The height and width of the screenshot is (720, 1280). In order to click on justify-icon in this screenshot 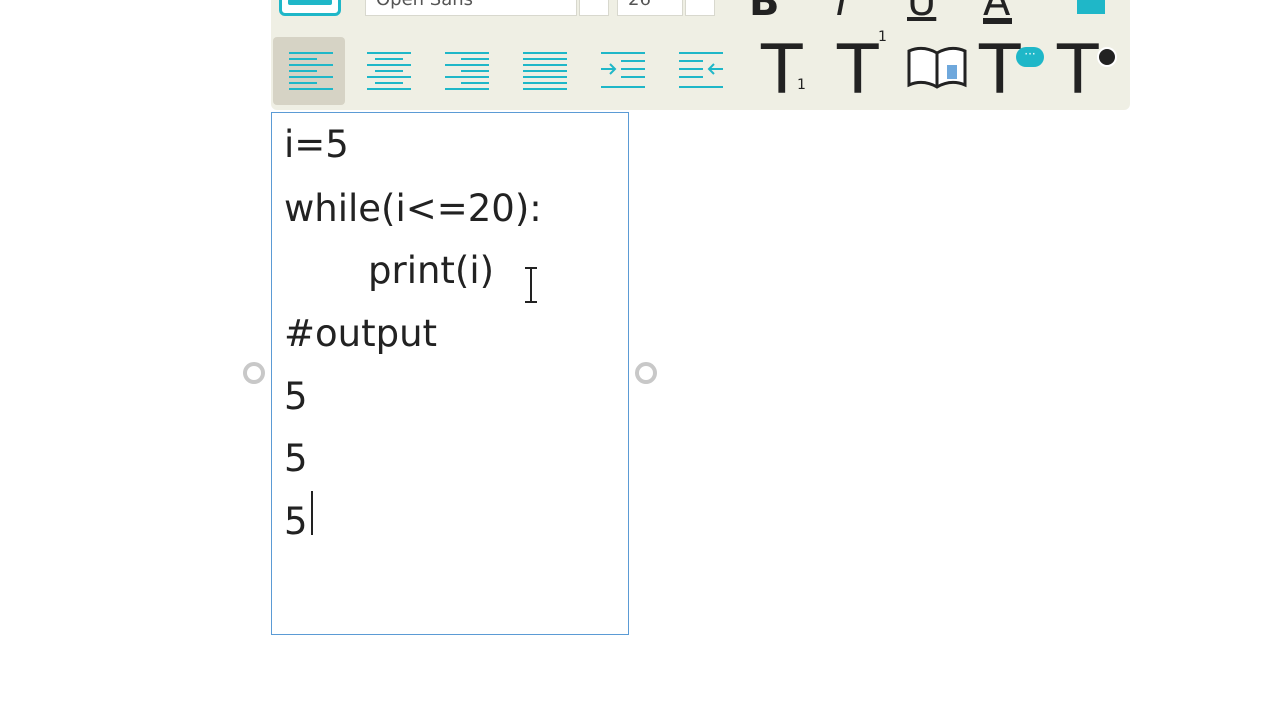, I will do `click(545, 71)`.